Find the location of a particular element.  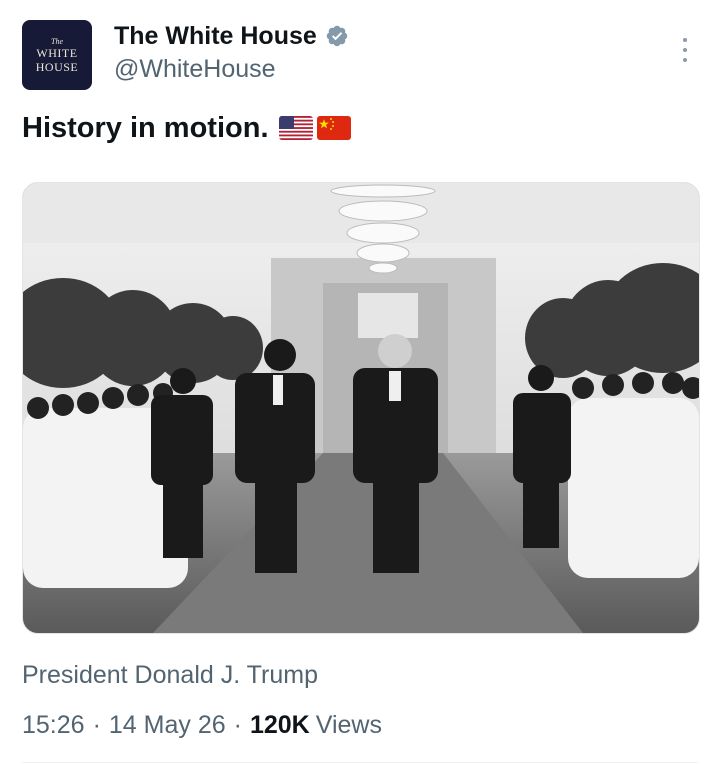

display-name-row: The White House is located at coordinates (231, 36).